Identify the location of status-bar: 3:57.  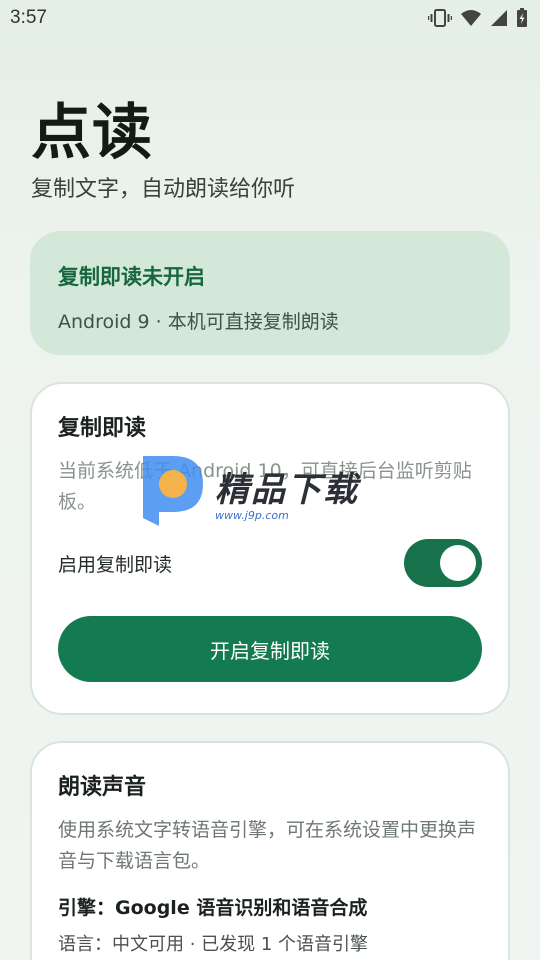
(270, 18).